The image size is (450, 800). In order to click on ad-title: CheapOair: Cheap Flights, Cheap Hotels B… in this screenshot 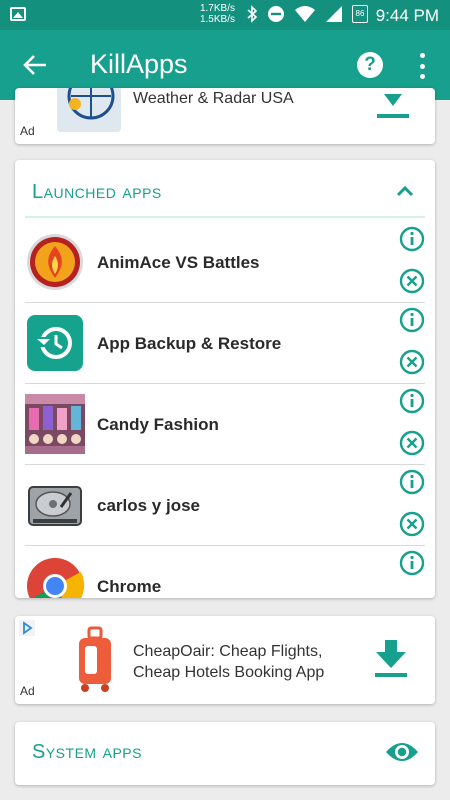, I will do `click(229, 662)`.